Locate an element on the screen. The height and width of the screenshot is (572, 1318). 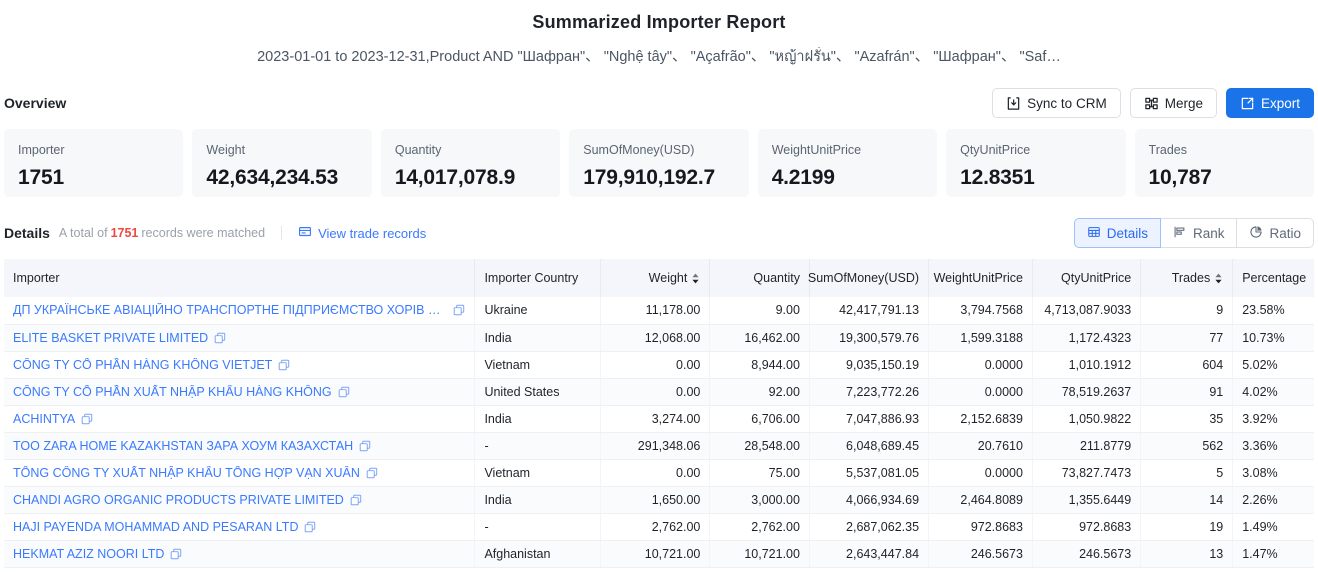
cell-quantity: 10,721.00 is located at coordinates (759, 554).